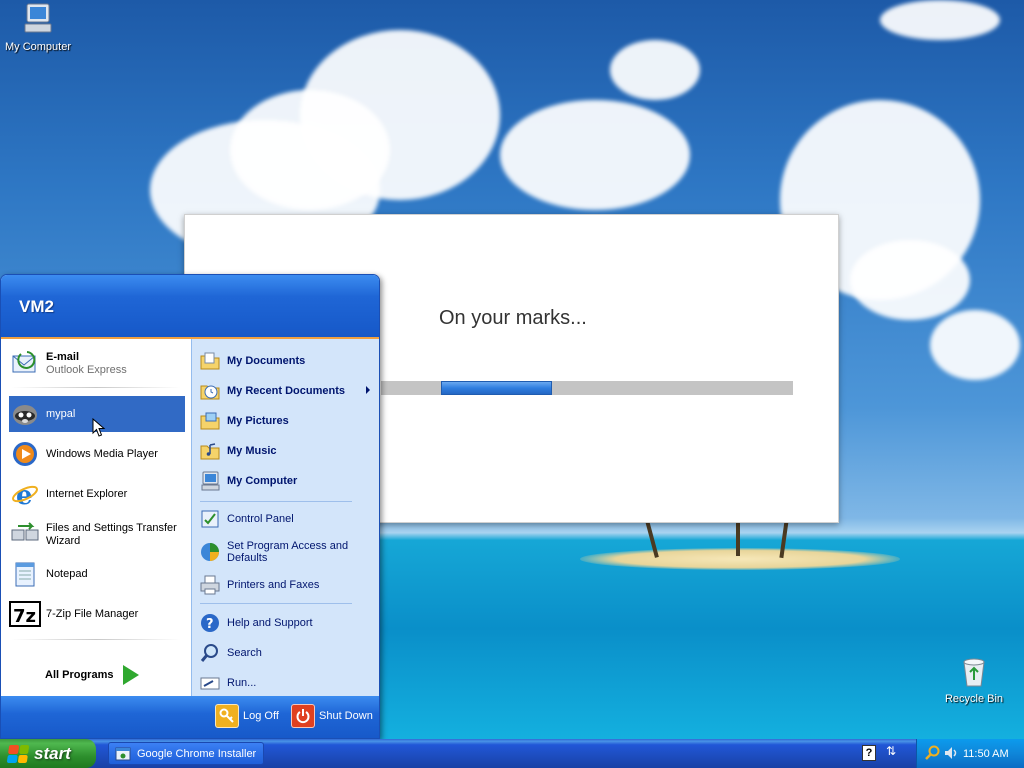 The image size is (1024, 768). I want to click on taskbar-item-chrome-installer: Google Chrome Installer, so click(186, 753).